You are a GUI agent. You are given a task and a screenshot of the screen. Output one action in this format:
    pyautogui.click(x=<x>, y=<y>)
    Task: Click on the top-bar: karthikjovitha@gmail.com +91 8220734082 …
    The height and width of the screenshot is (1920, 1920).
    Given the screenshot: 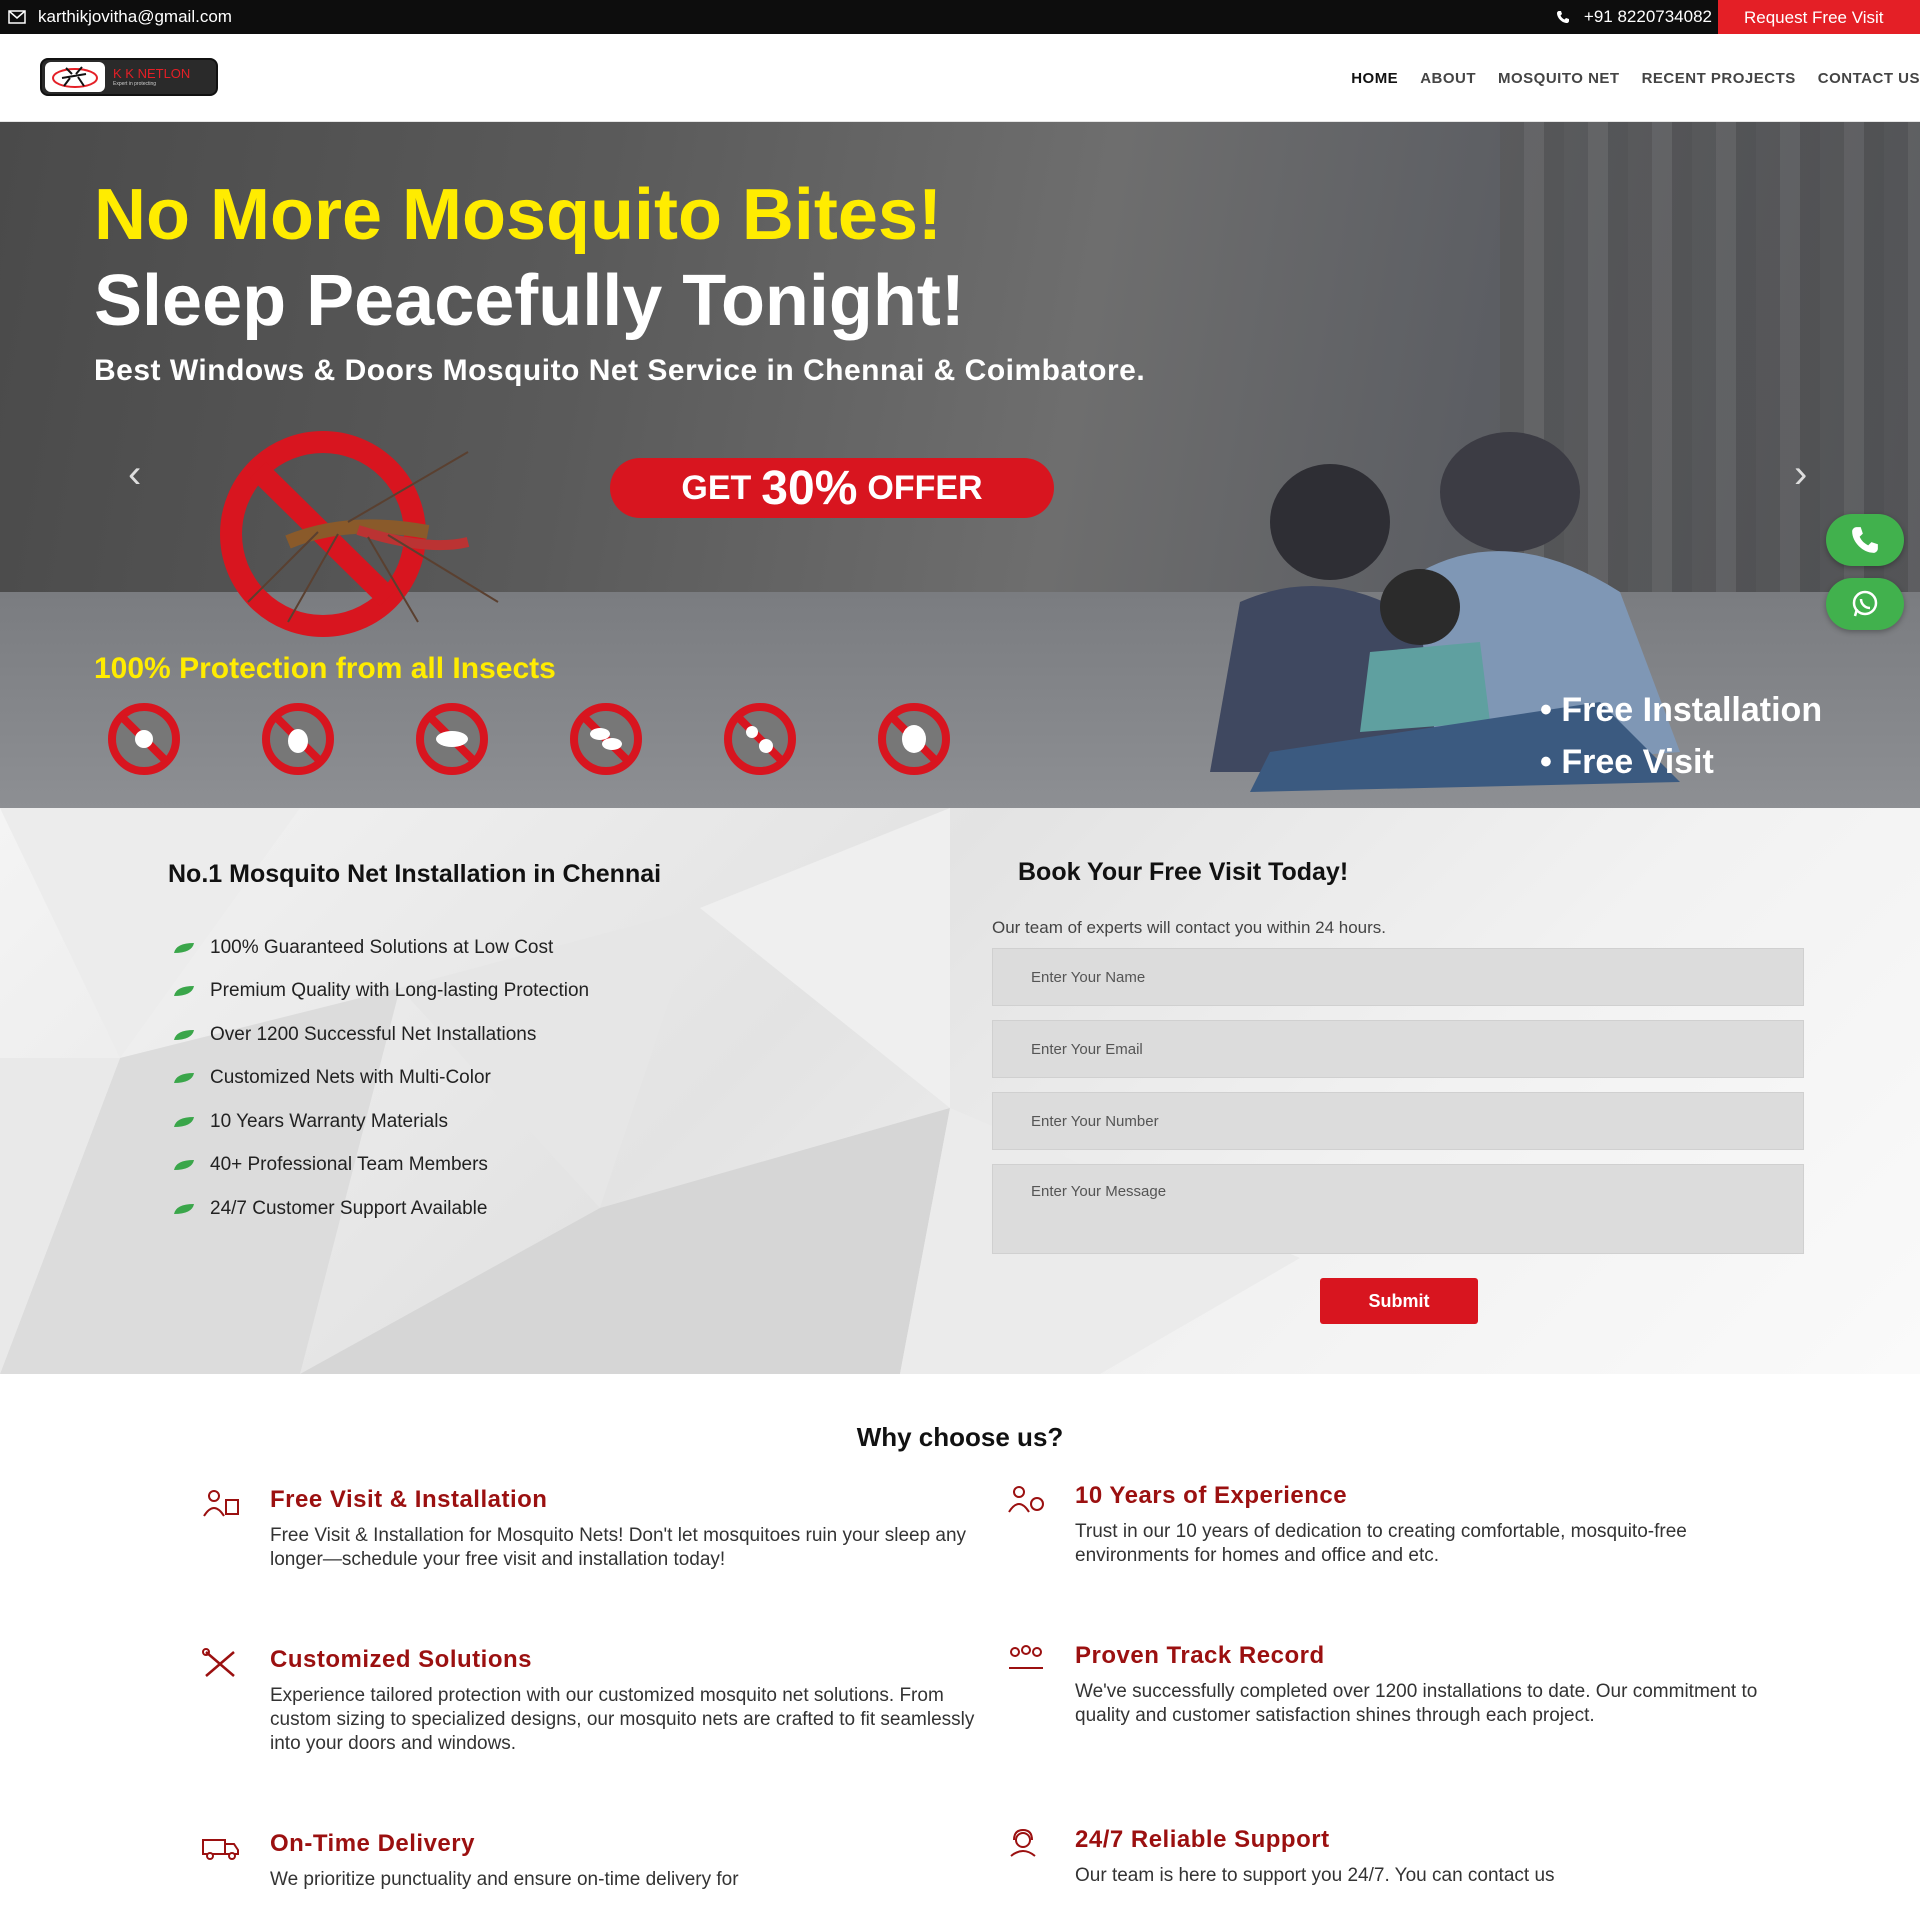 What is the action you would take?
    pyautogui.click(x=960, y=17)
    